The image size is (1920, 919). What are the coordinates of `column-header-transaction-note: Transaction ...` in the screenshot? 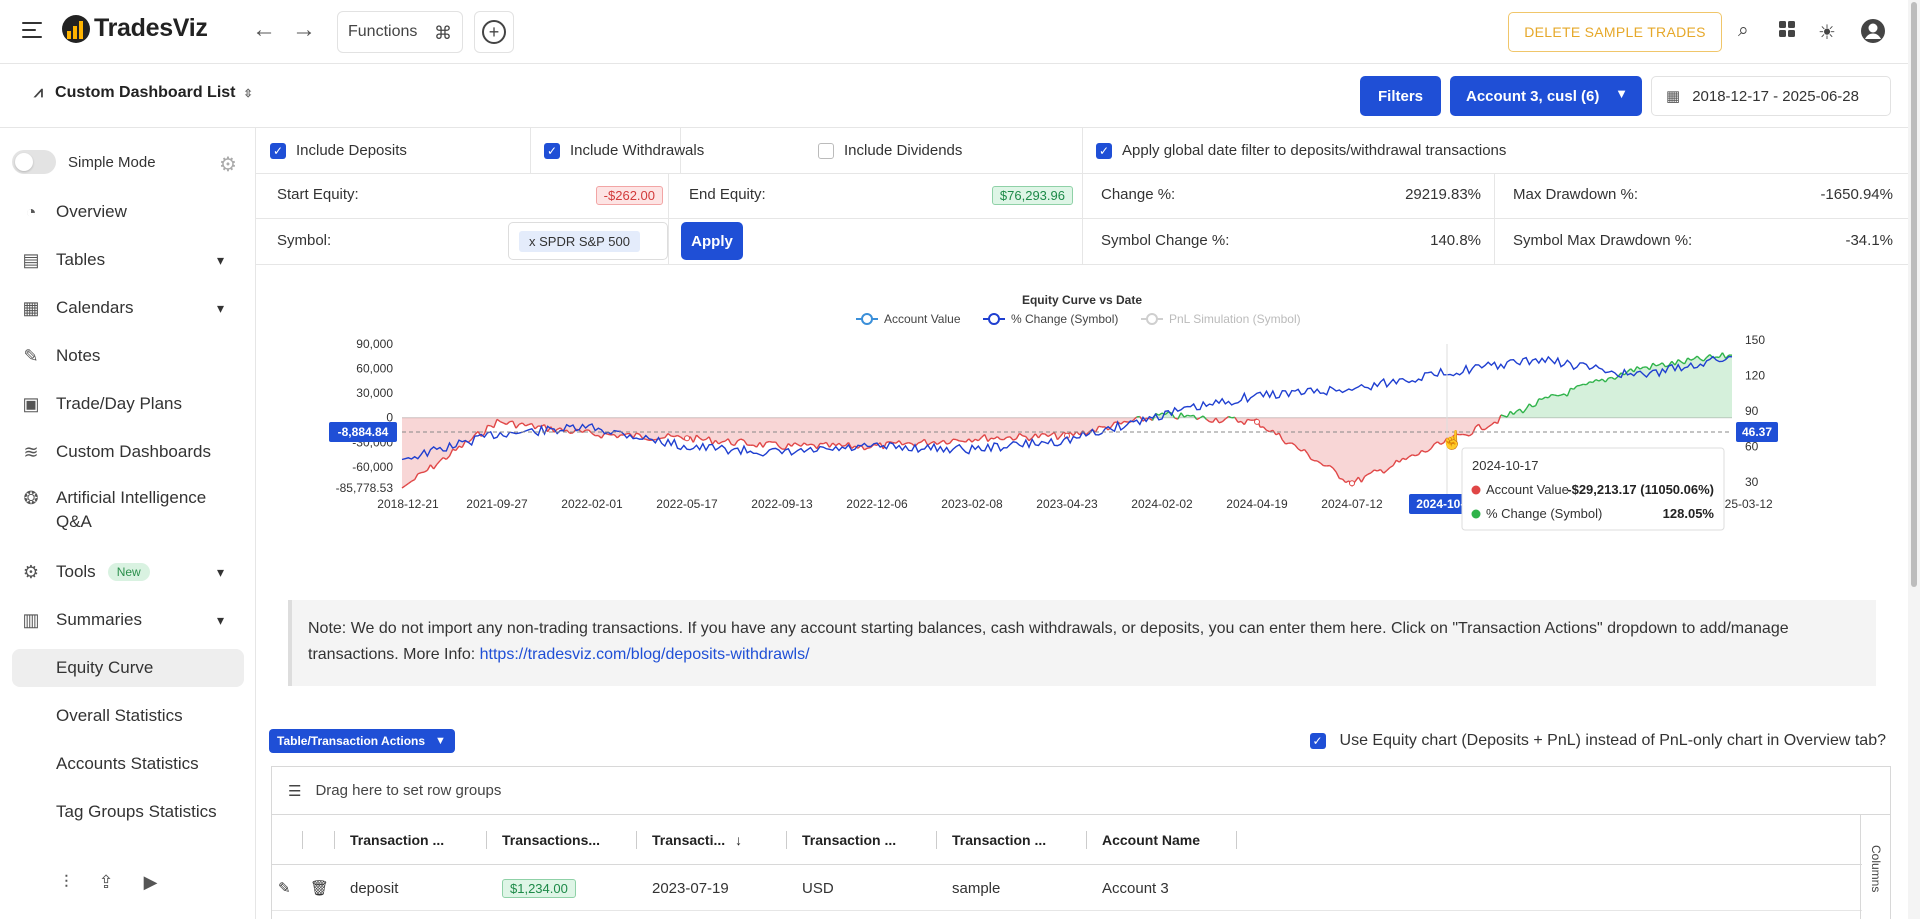 It's located at (992, 840).